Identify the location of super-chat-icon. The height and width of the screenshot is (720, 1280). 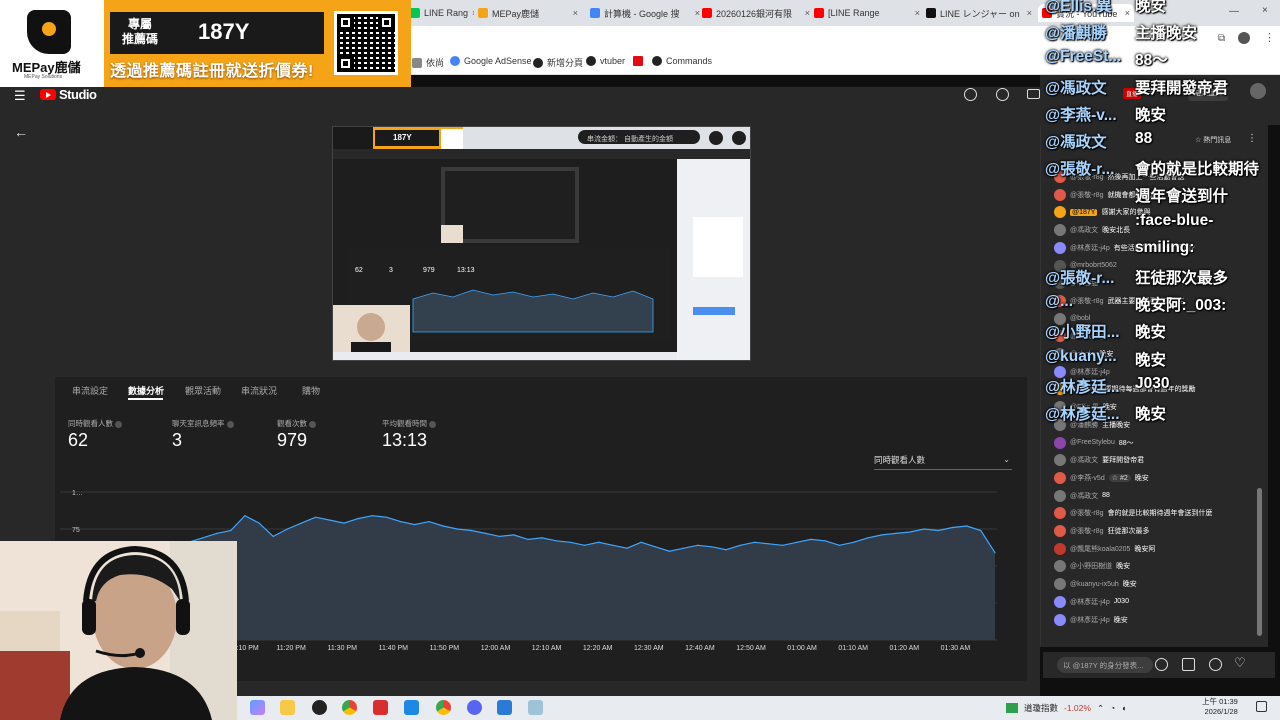
(1188, 664).